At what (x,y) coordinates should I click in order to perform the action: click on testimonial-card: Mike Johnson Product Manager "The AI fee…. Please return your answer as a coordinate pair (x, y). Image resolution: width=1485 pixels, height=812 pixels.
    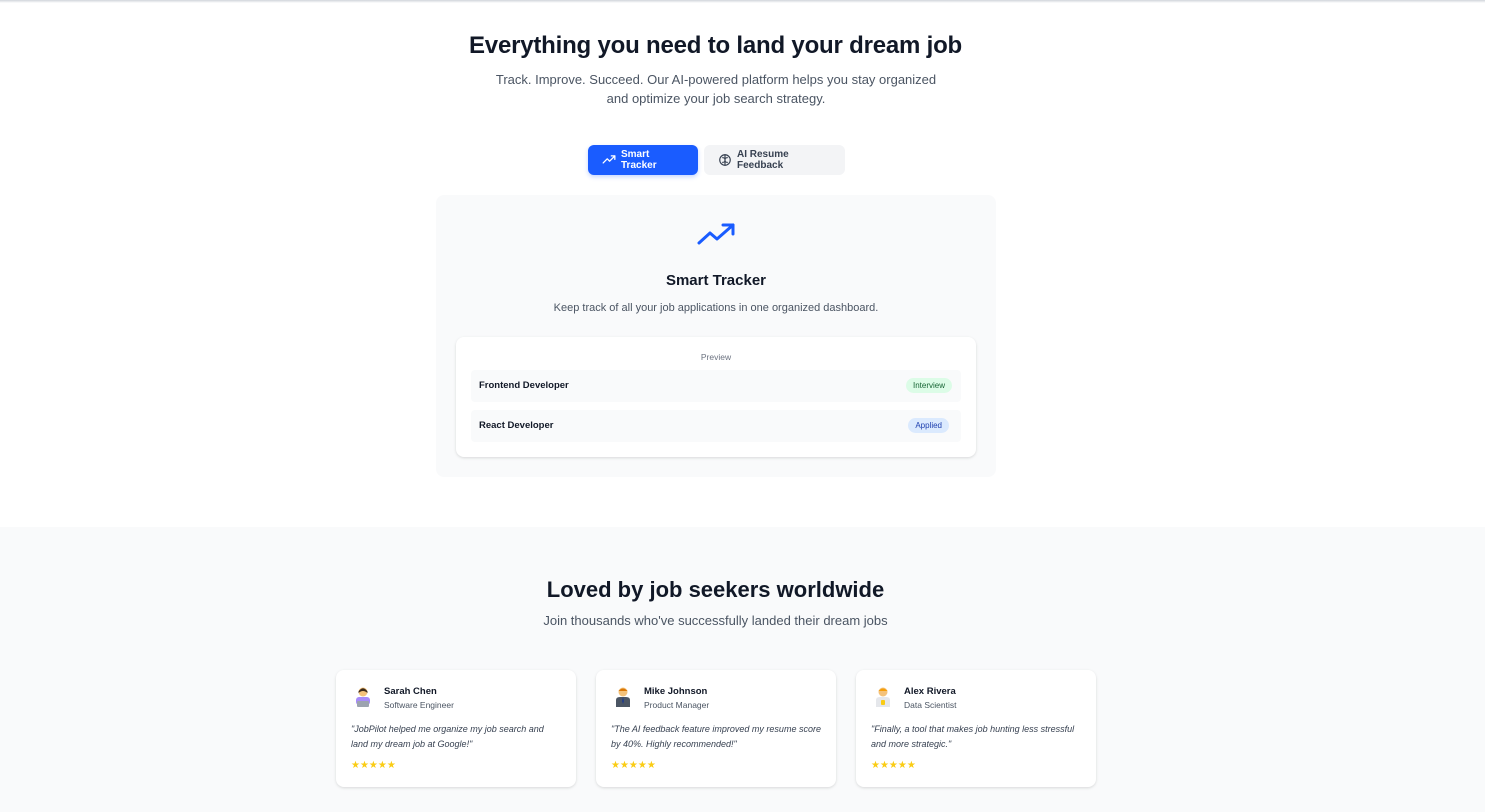
    Looking at the image, I should click on (716, 728).